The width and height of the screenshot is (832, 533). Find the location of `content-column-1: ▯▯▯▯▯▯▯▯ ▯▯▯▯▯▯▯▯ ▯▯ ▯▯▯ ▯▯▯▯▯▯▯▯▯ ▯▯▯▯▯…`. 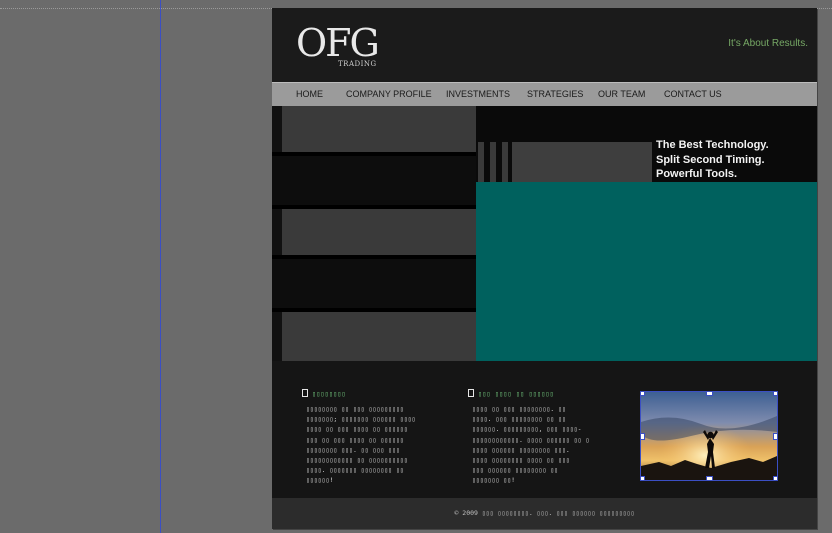

content-column-1: ▯▯▯▯▯▯▯▯ ▯▯▯▯▯▯▯▯ ▯▯ ▯▯▯ ▯▯▯▯▯▯▯▯▯ ▯▯▯▯▯… is located at coordinates (367, 437).